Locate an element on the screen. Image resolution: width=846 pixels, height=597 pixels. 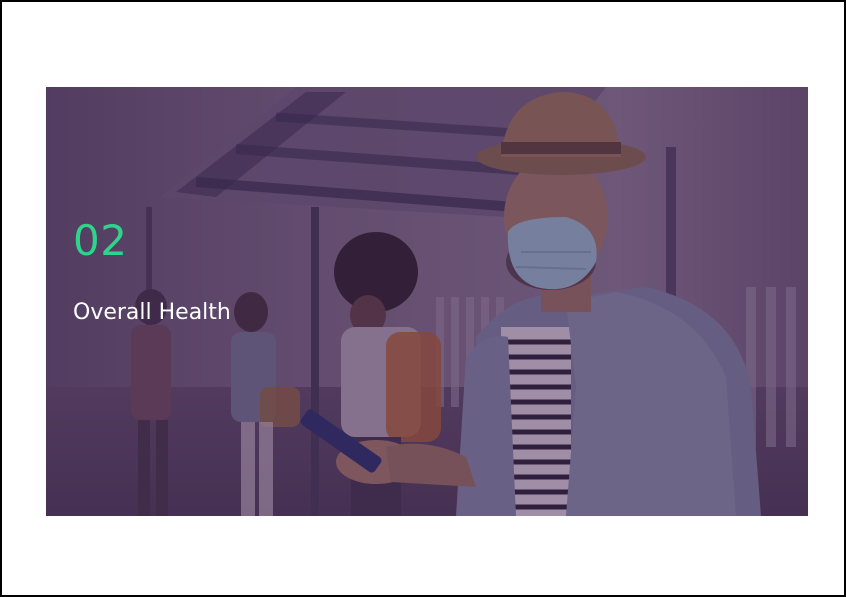
section-title: Overall Health is located at coordinates (152, 312).